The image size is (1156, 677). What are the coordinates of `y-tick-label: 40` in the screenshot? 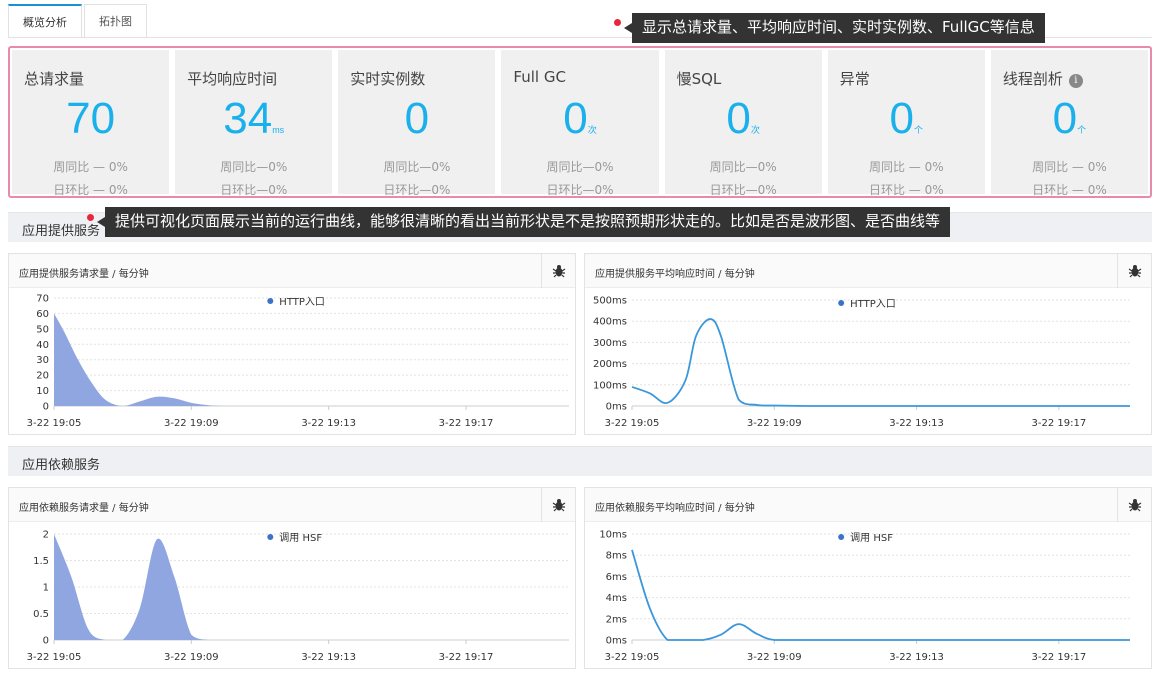 It's located at (42, 345).